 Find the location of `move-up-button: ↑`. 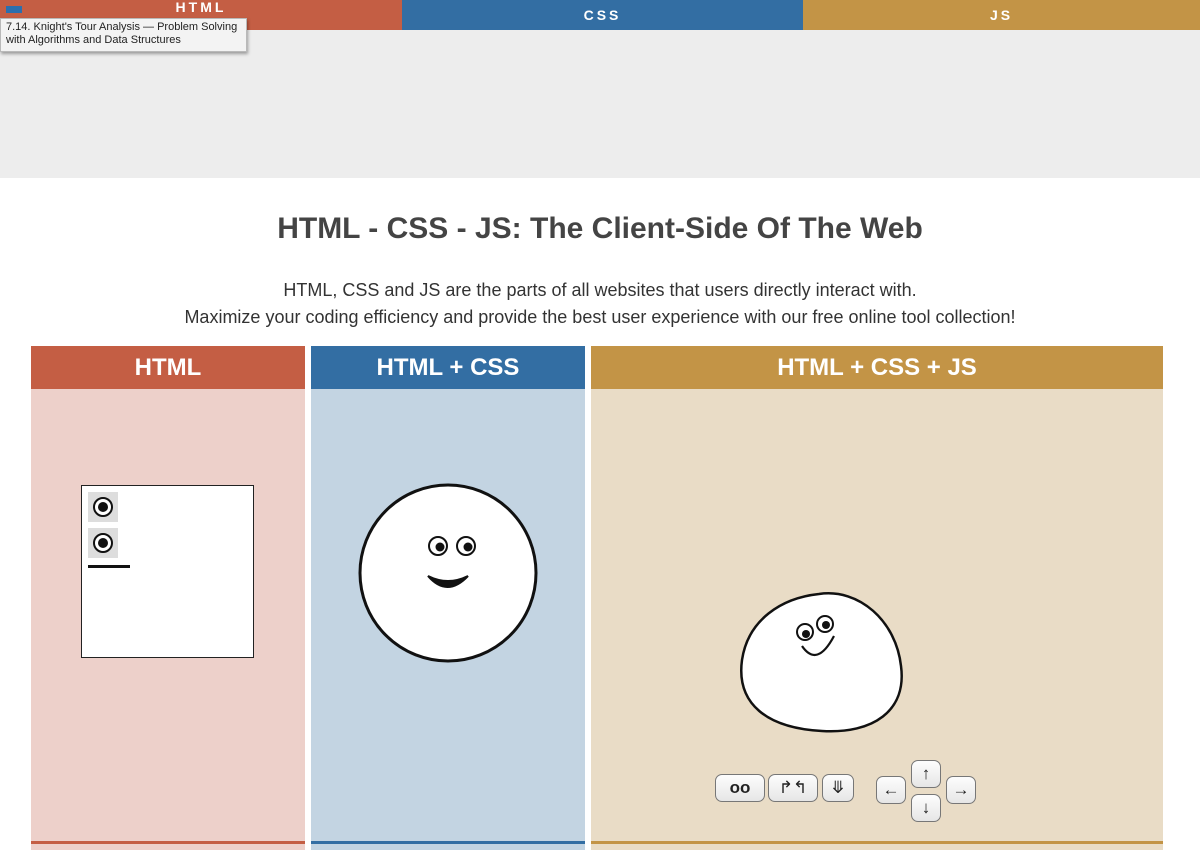

move-up-button: ↑ is located at coordinates (926, 774).